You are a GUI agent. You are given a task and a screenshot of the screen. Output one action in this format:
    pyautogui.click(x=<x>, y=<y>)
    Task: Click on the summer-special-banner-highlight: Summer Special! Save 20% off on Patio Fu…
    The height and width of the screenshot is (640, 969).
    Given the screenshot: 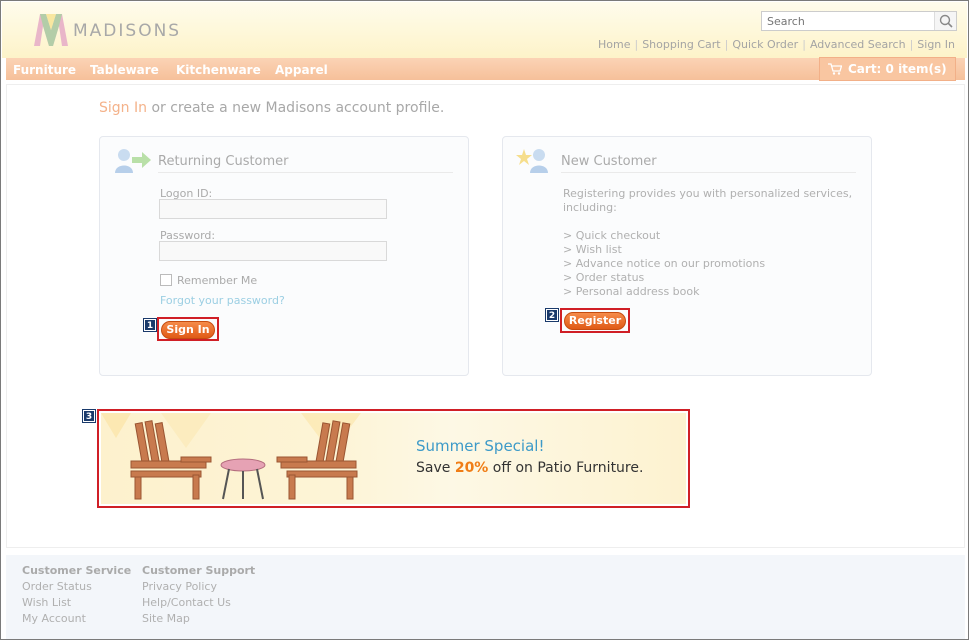 What is the action you would take?
    pyautogui.click(x=393, y=458)
    